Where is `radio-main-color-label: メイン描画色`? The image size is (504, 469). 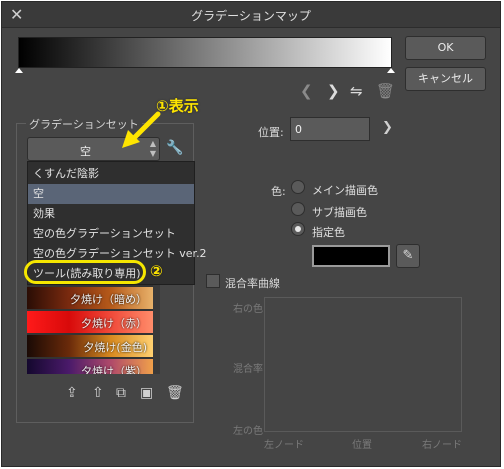 radio-main-color-label: メイン描画色 is located at coordinates (345, 190).